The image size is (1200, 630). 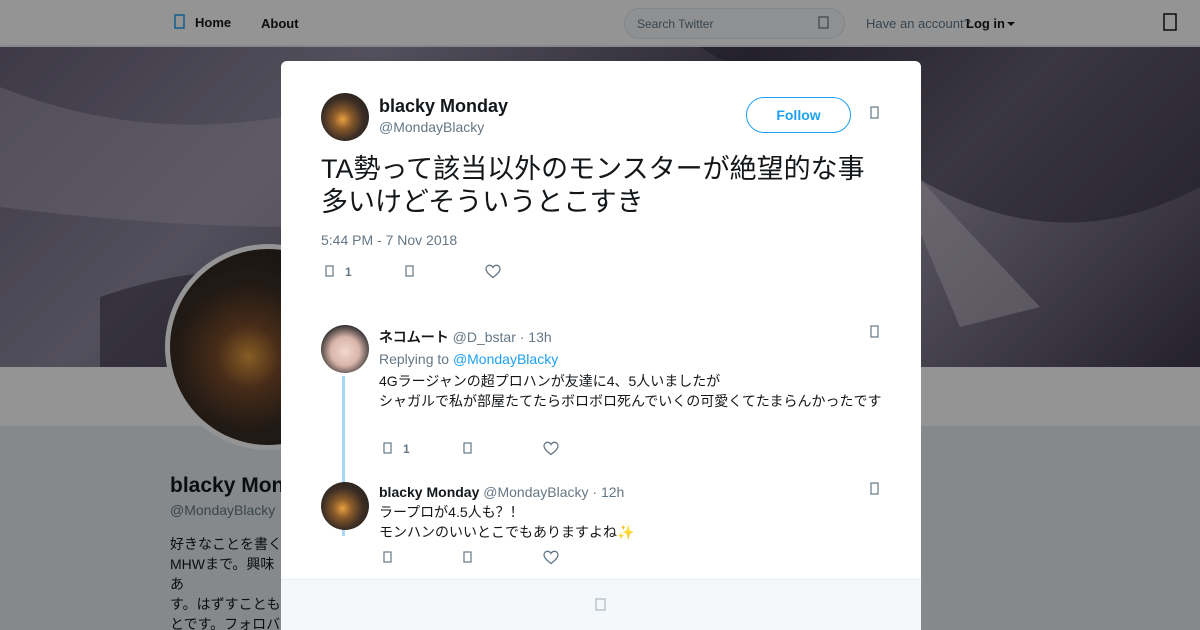 What do you see at coordinates (484, 337) in the screenshot?
I see `reply-handle: @D_bstar` at bounding box center [484, 337].